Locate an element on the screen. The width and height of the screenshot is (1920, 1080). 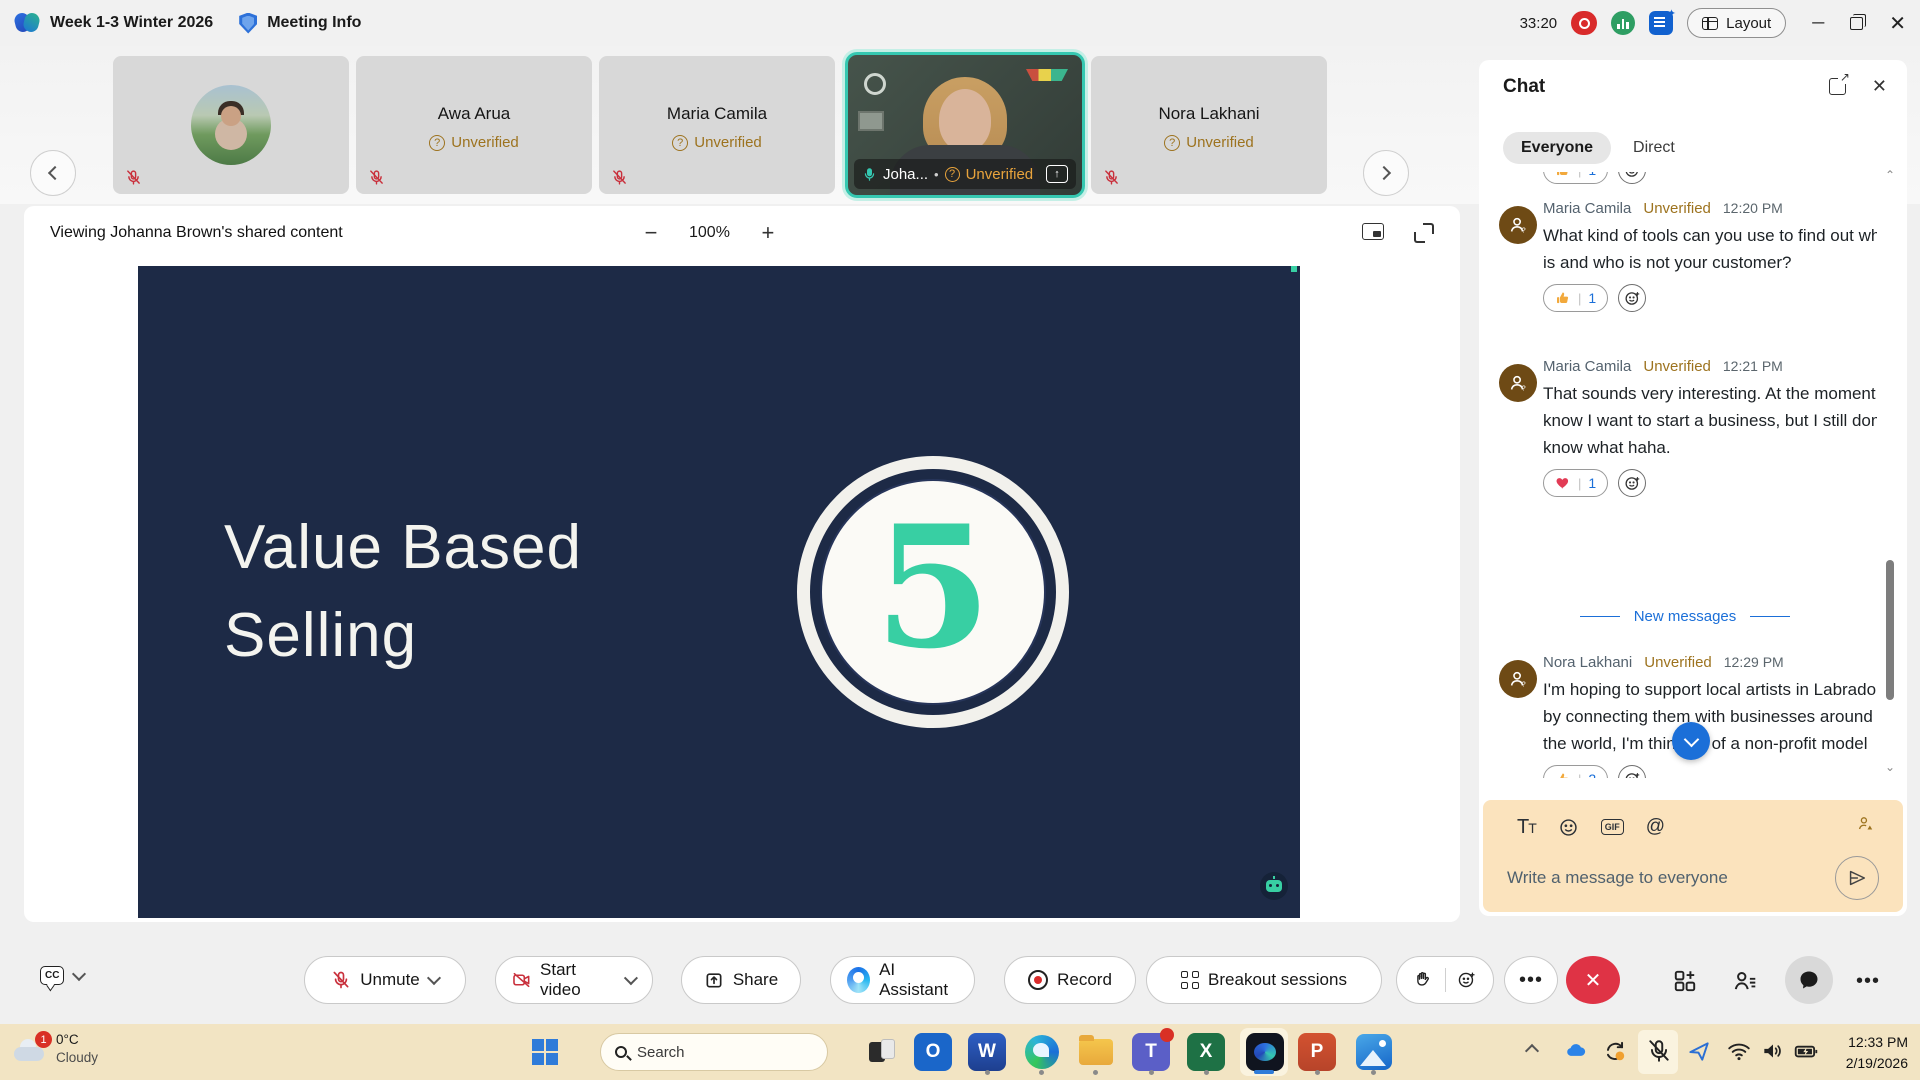
emoji-icon is located at coordinates (1568, 827).